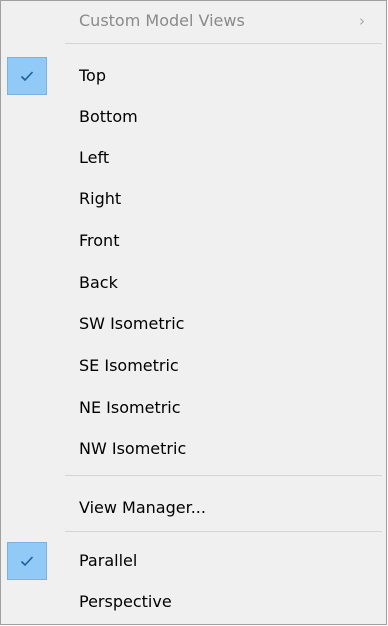 This screenshot has height=626, width=388. I want to click on menu-item-label: NW Isometric, so click(133, 448).